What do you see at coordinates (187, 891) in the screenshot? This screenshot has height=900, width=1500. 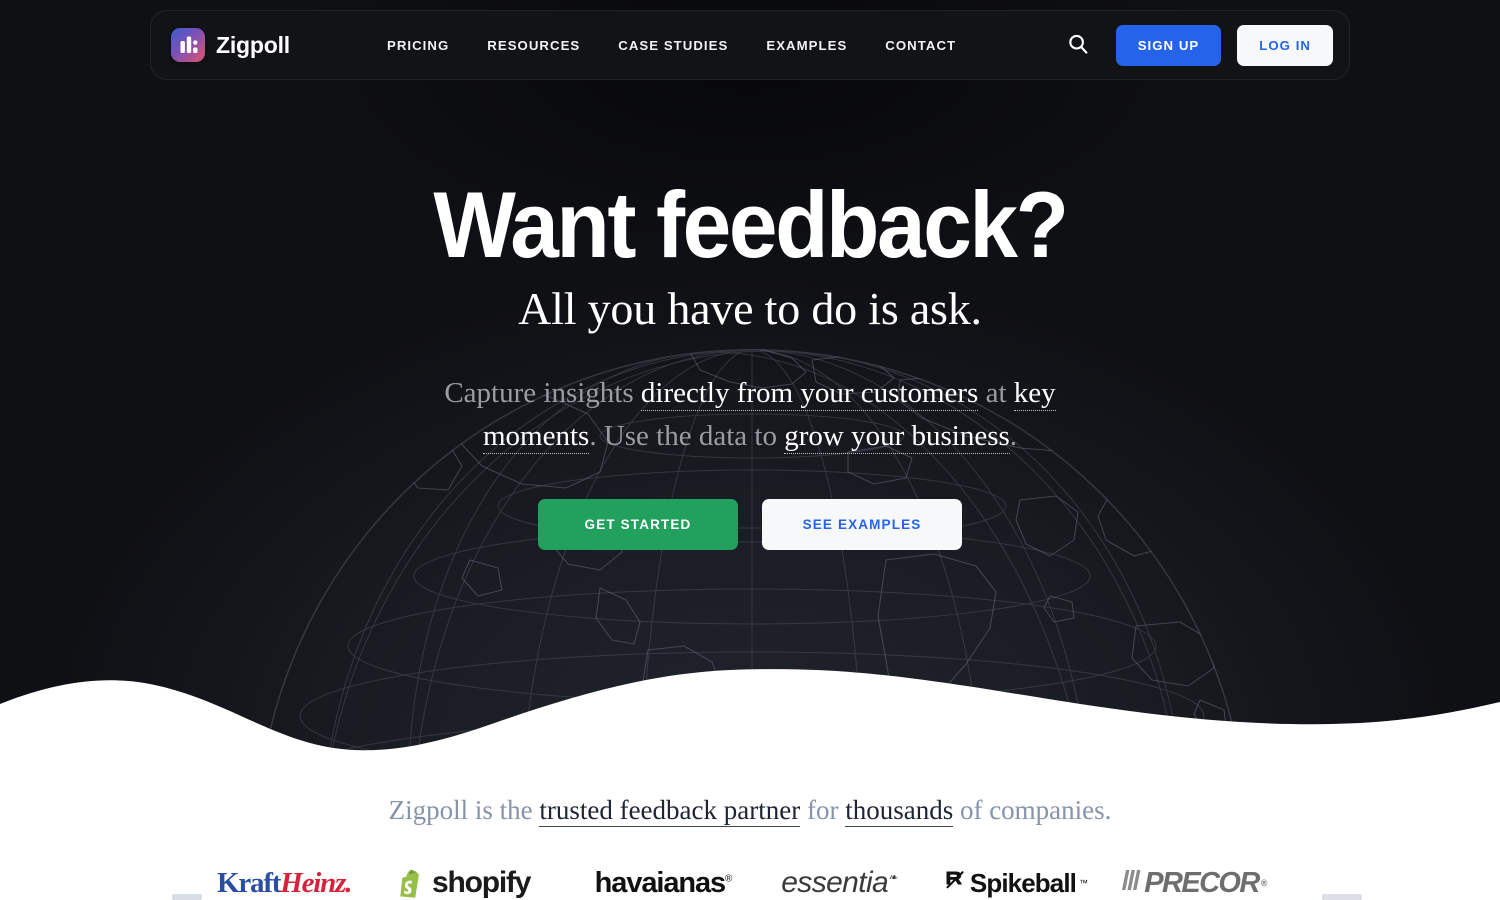 I see `client-logo-partial-left` at bounding box center [187, 891].